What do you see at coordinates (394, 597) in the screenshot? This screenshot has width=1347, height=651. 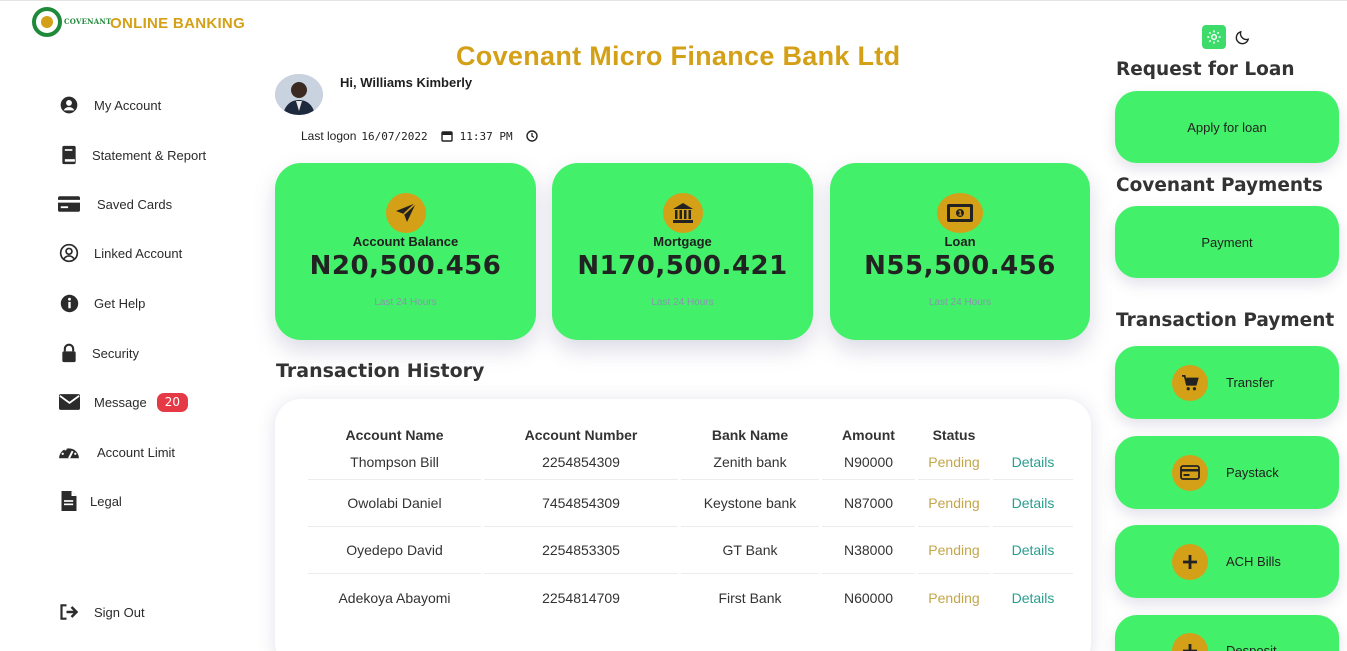 I see `account-name-cell: Adekoya Abayomi` at bounding box center [394, 597].